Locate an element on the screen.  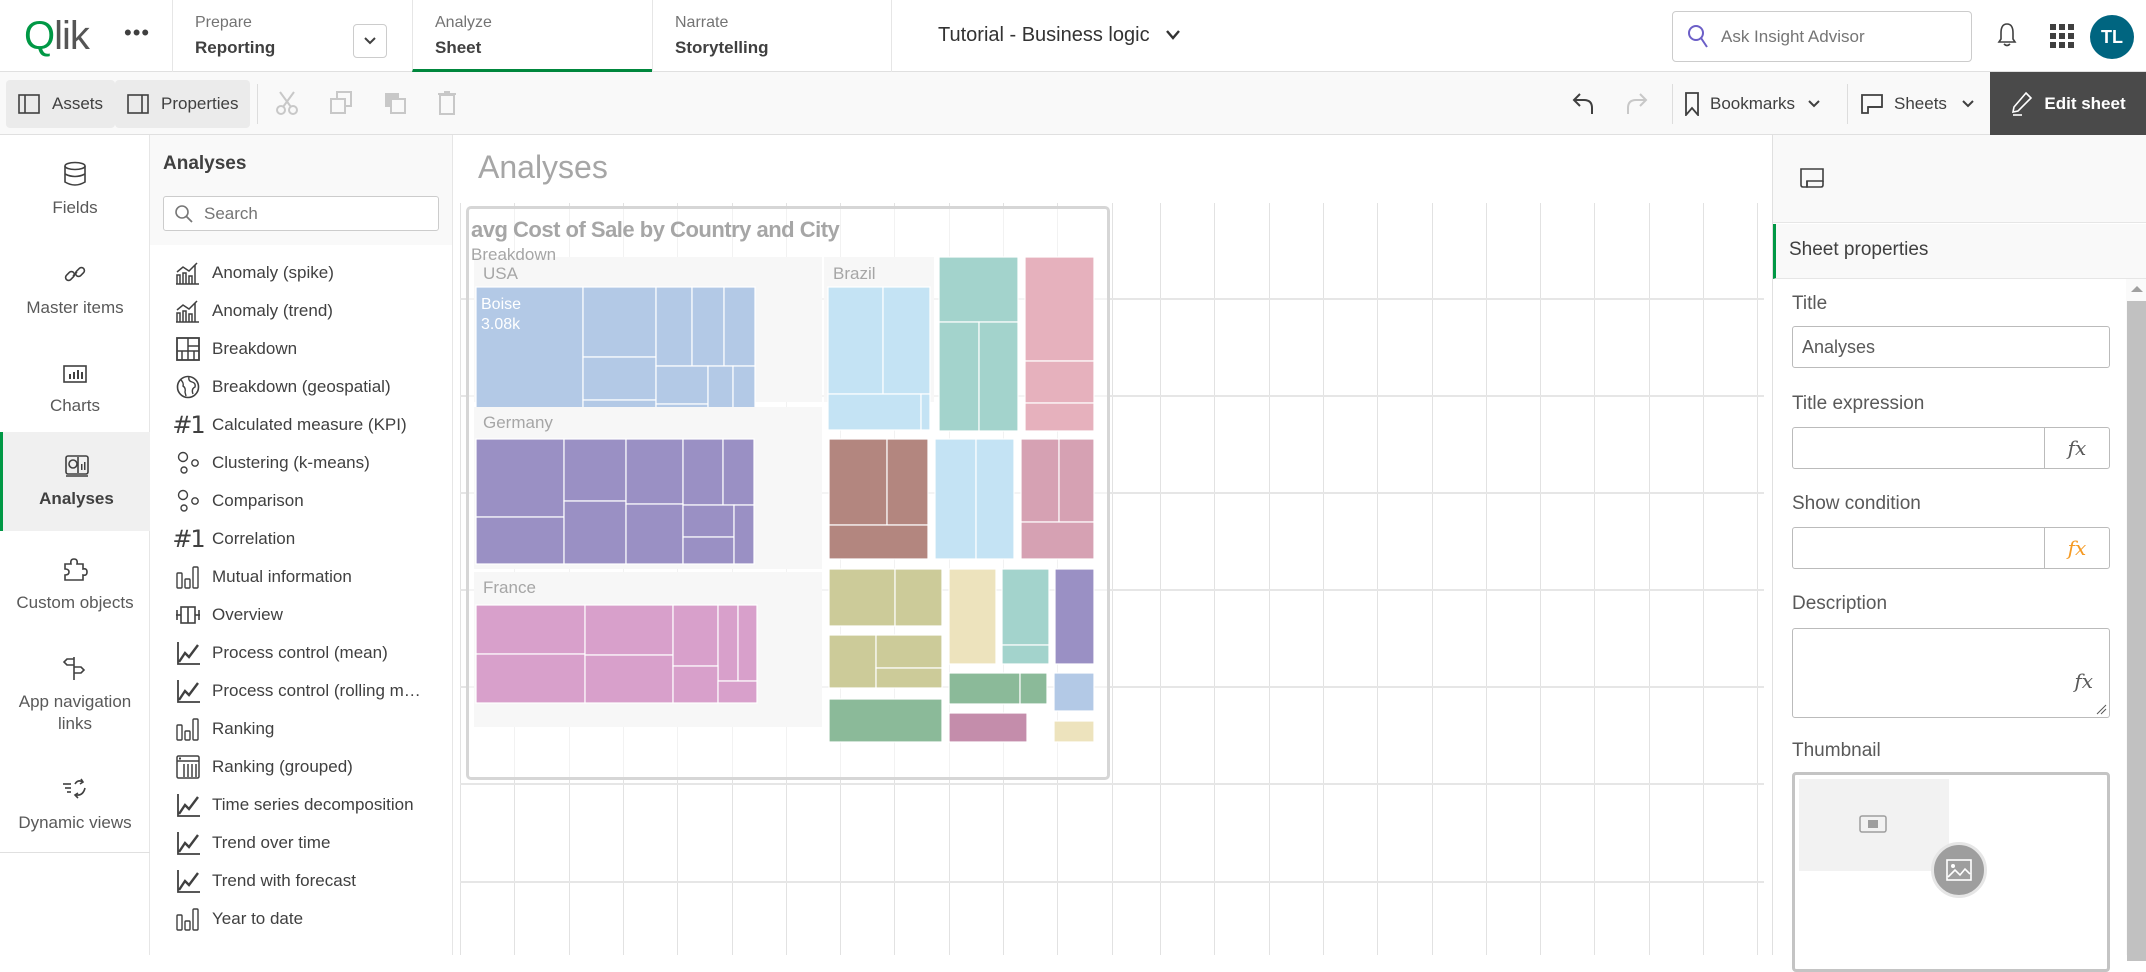
tab-narrate: Narrate Storytelling is located at coordinates (772, 36).